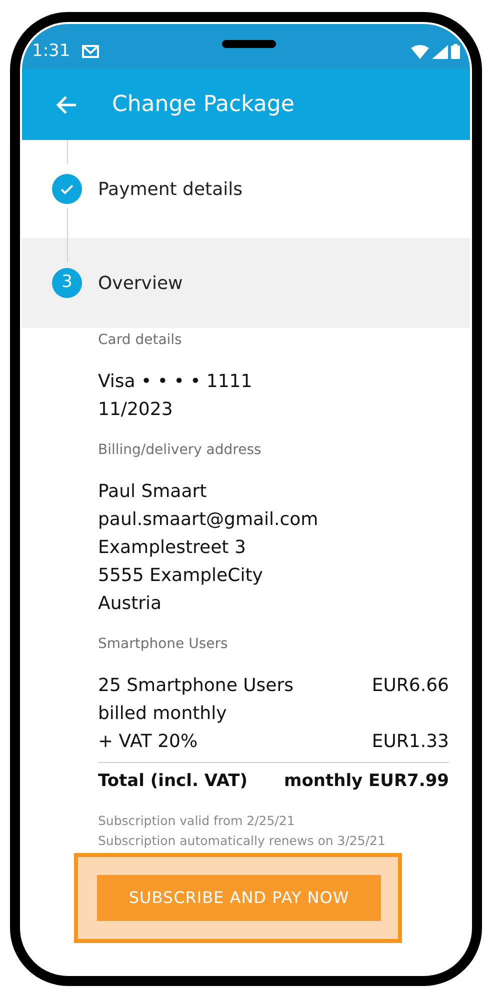 The width and height of the screenshot is (489, 989). What do you see at coordinates (249, 44) in the screenshot?
I see `speaker-slot` at bounding box center [249, 44].